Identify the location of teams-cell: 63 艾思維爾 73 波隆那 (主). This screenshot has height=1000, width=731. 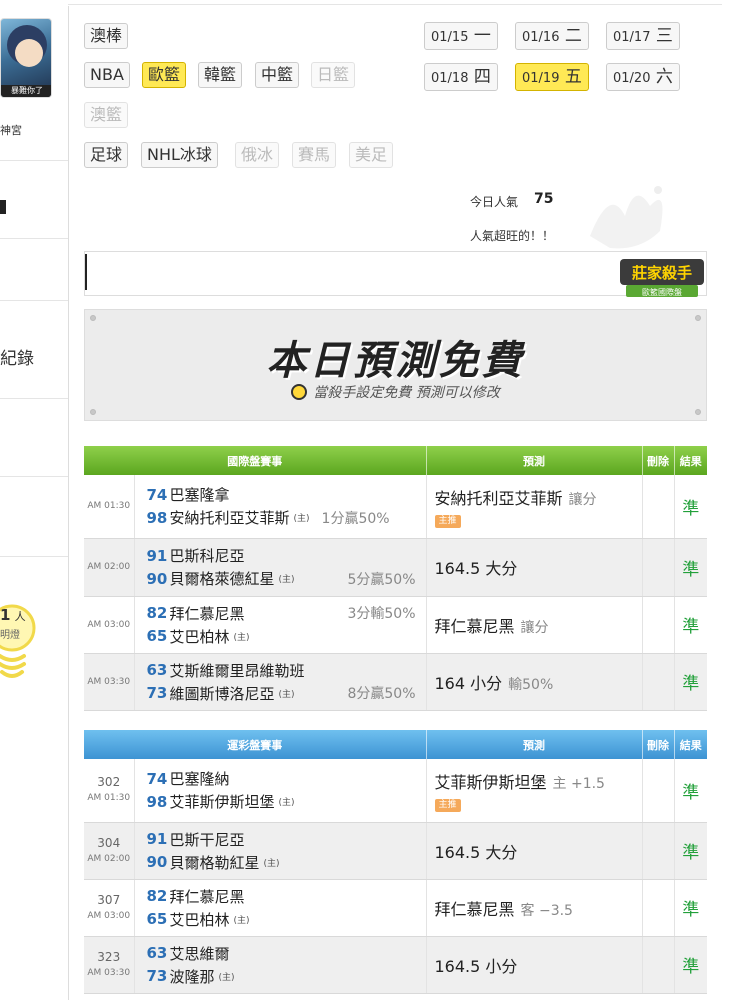
(280, 965).